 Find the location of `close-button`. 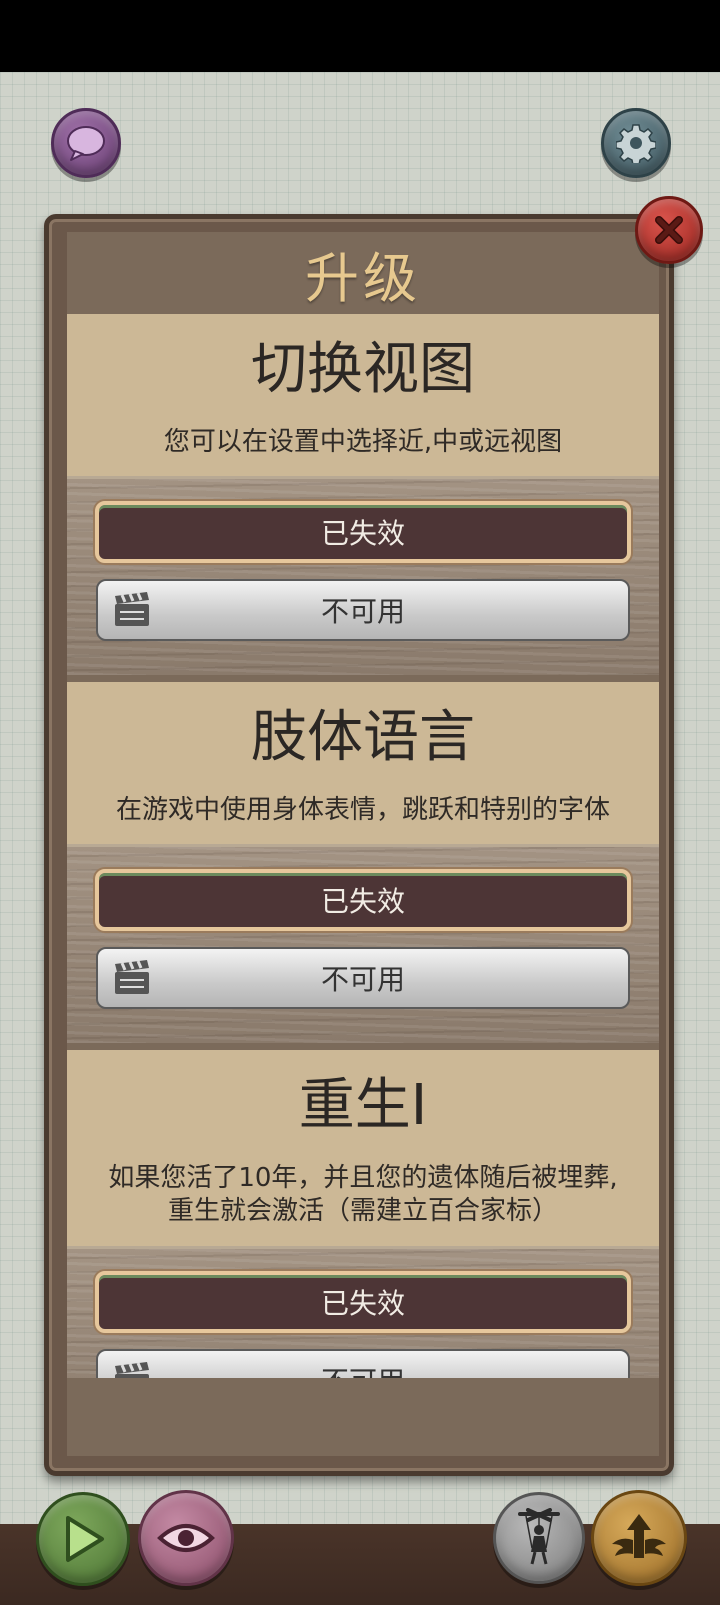

close-button is located at coordinates (669, 230).